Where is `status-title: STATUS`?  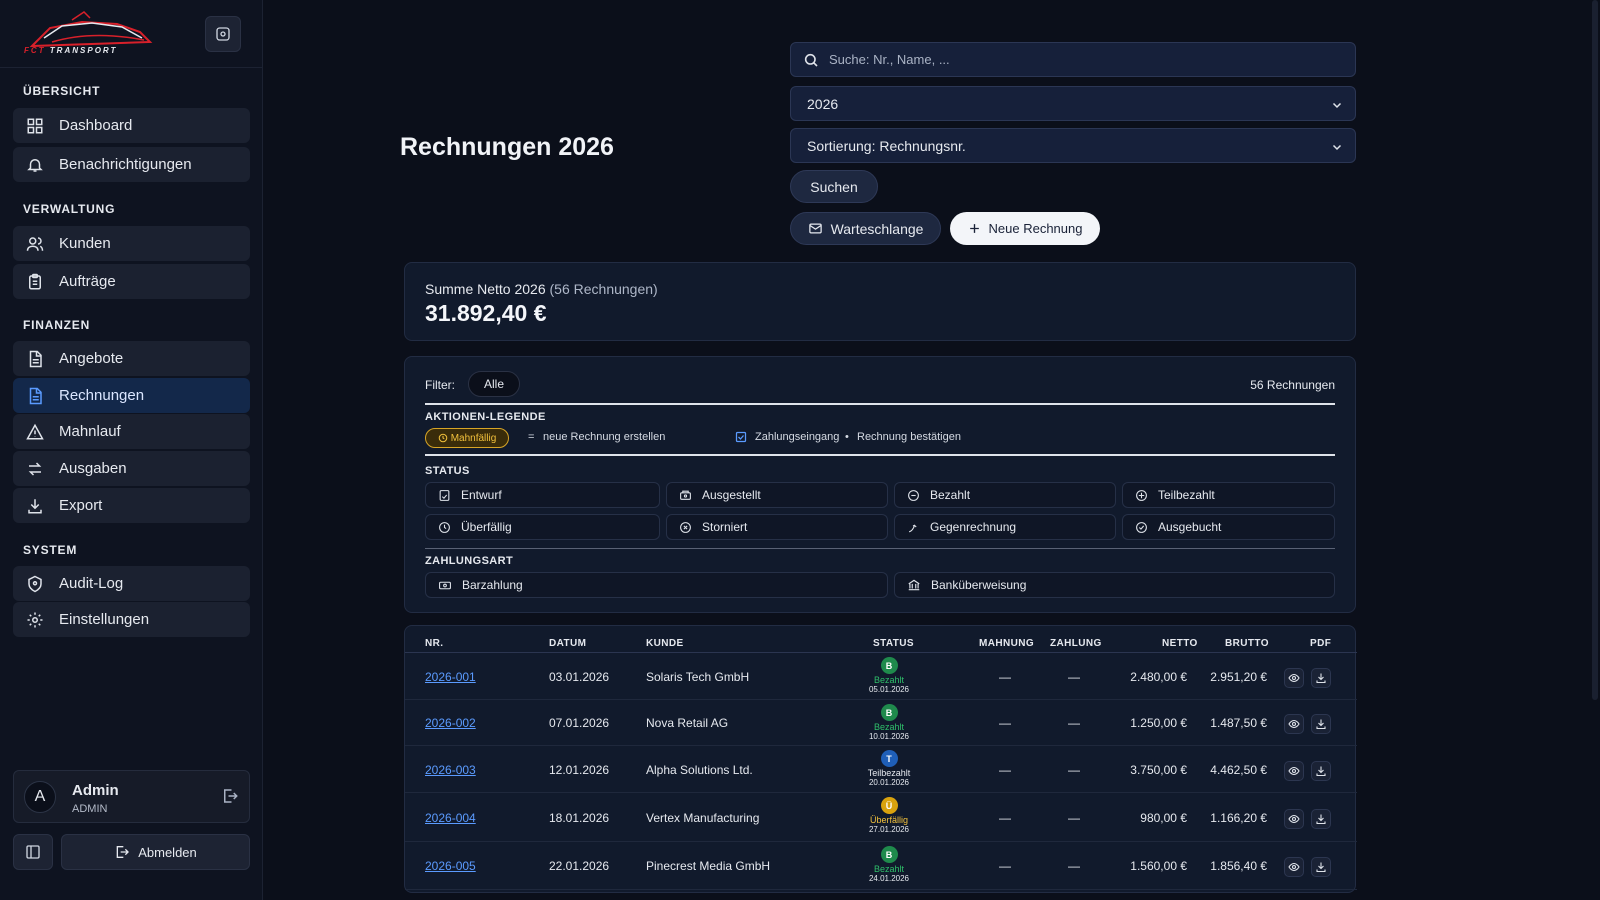 status-title: STATUS is located at coordinates (447, 471).